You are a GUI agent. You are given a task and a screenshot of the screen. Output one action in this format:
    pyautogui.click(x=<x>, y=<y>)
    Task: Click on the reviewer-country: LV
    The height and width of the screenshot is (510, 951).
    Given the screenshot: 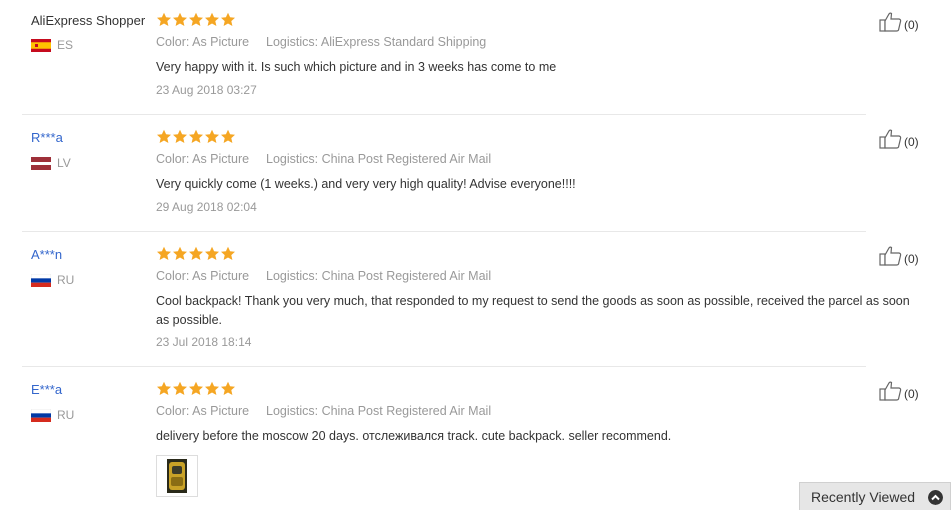 What is the action you would take?
    pyautogui.click(x=51, y=163)
    